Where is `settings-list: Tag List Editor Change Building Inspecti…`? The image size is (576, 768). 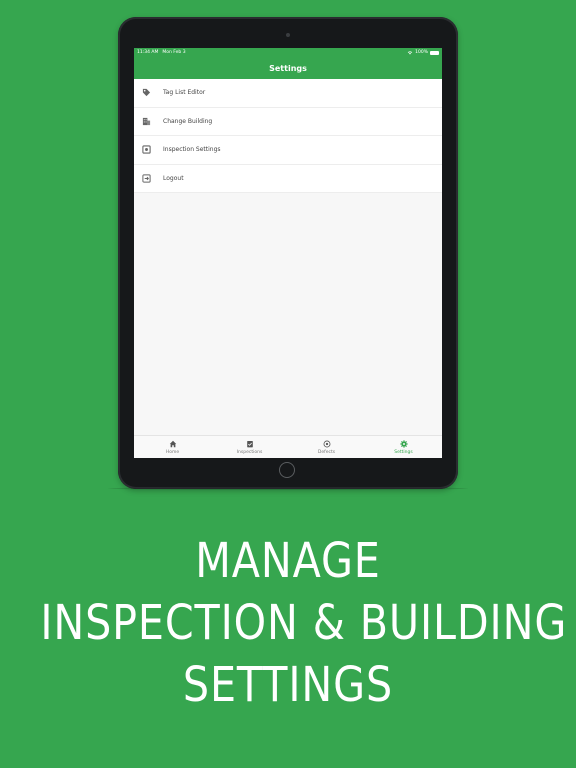
settings-list: Tag List Editor Change Building Inspecti… is located at coordinates (288, 136).